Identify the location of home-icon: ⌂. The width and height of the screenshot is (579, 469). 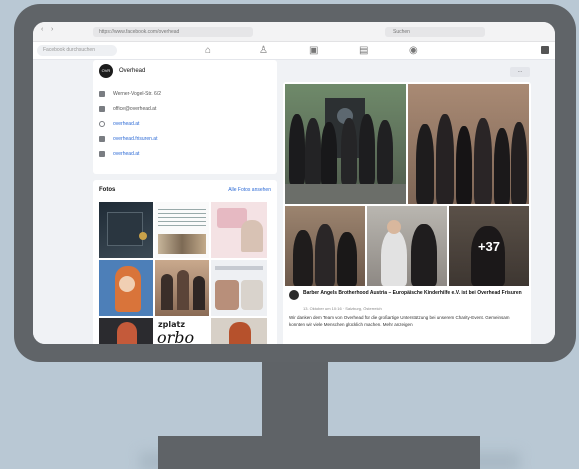
(208, 51).